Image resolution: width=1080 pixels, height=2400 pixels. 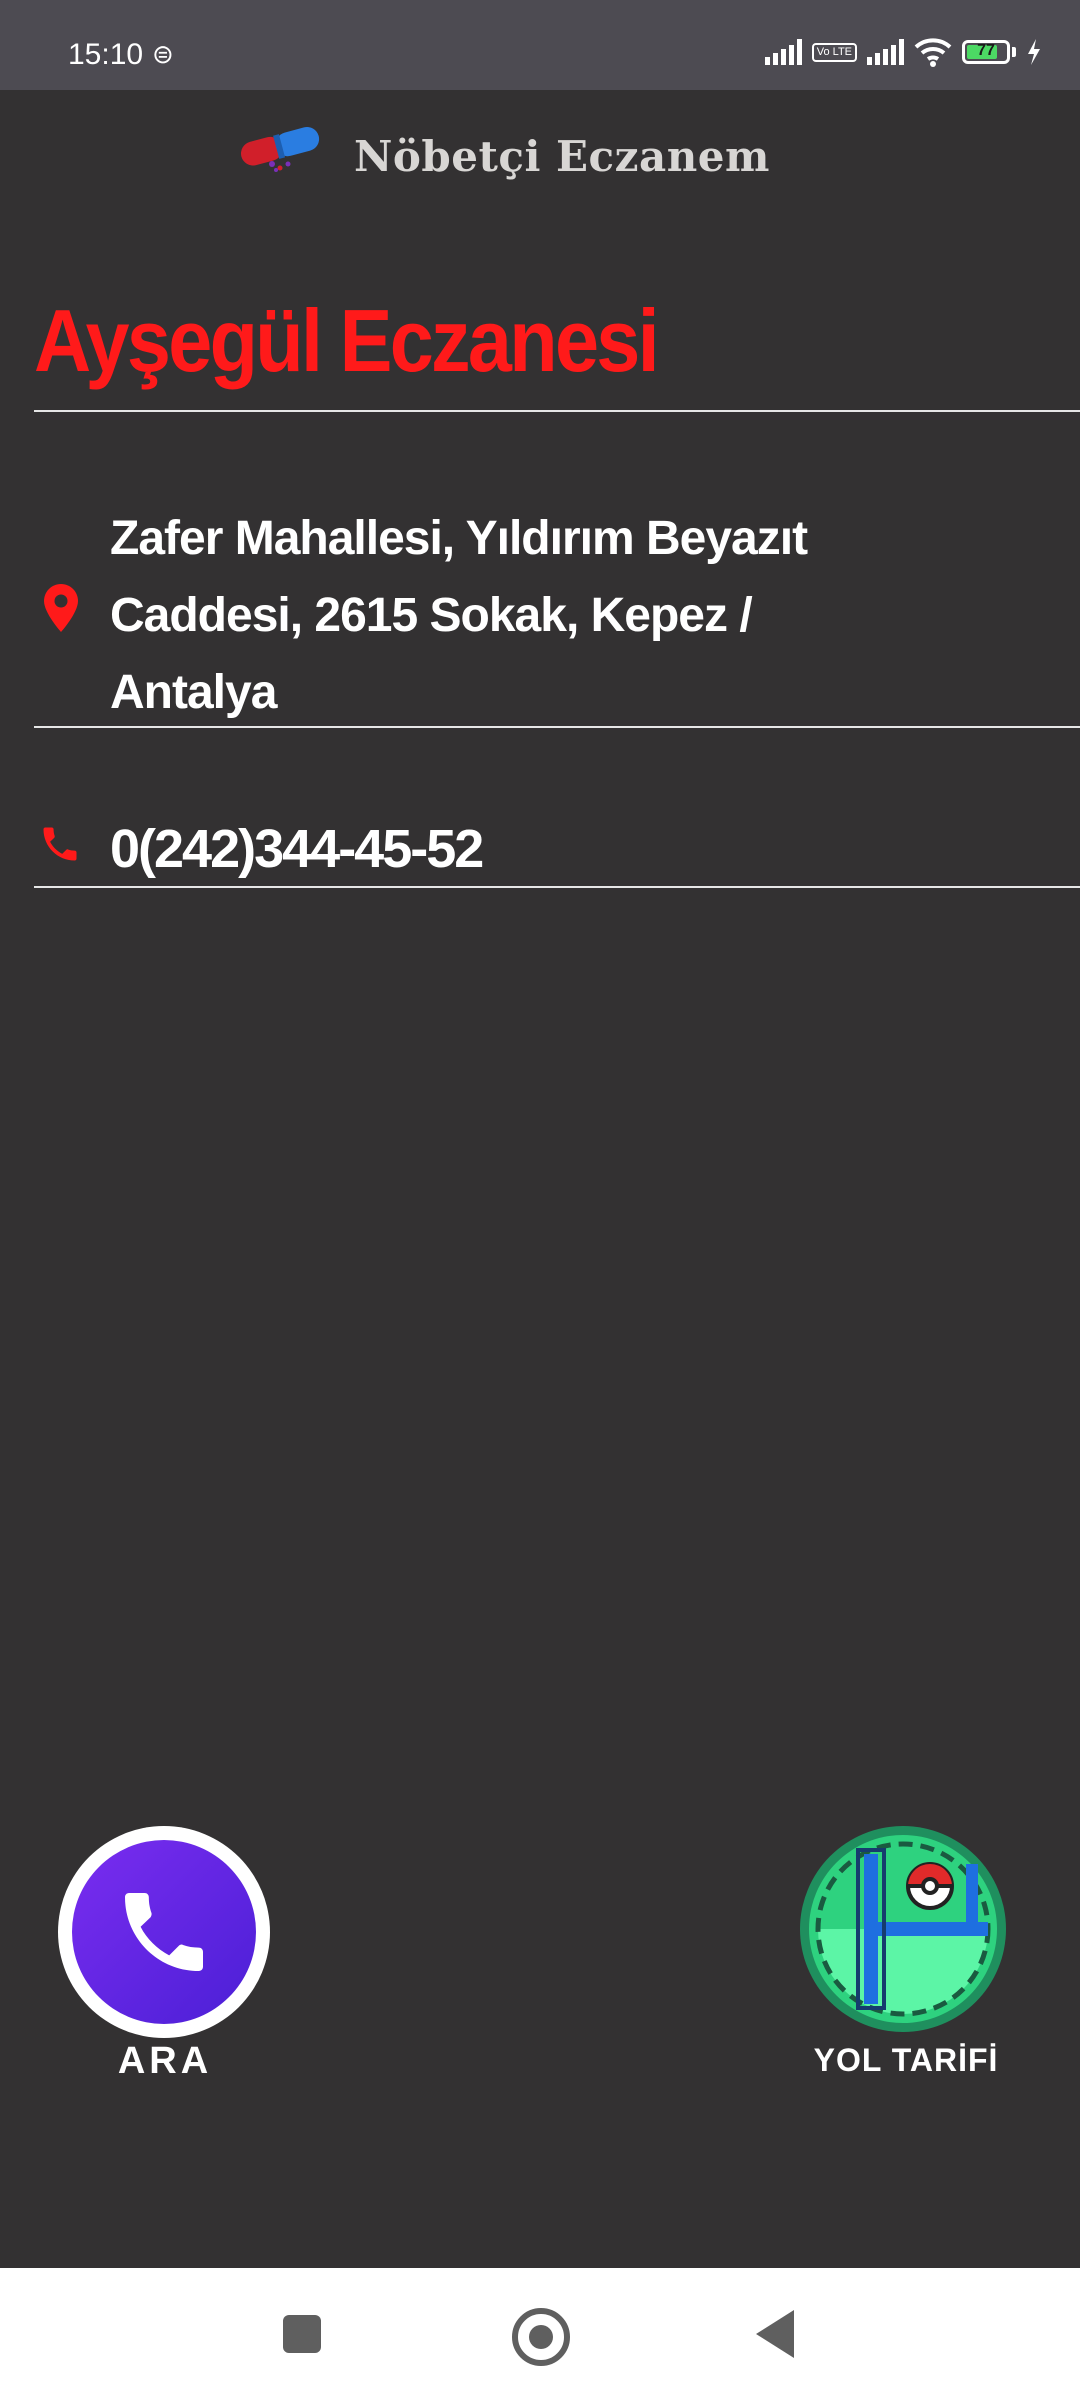 I want to click on wifi-icon, so click(x=933, y=52).